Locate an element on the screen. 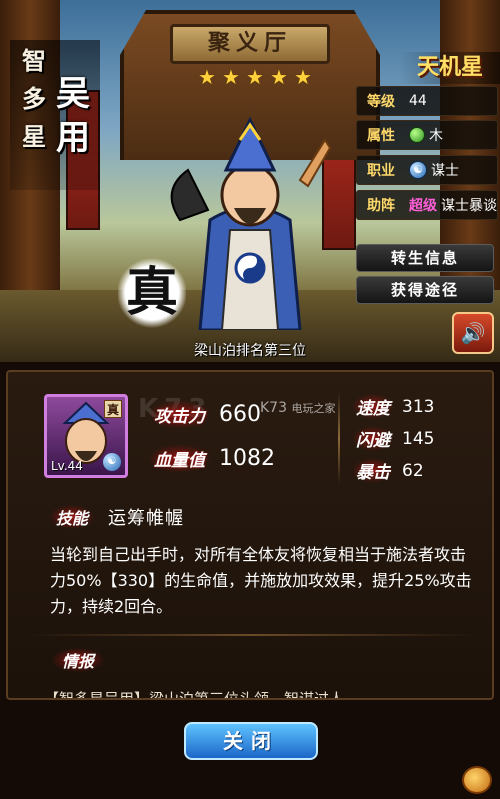 The width and height of the screenshot is (500, 799). voice-button: 🔊 is located at coordinates (473, 333).